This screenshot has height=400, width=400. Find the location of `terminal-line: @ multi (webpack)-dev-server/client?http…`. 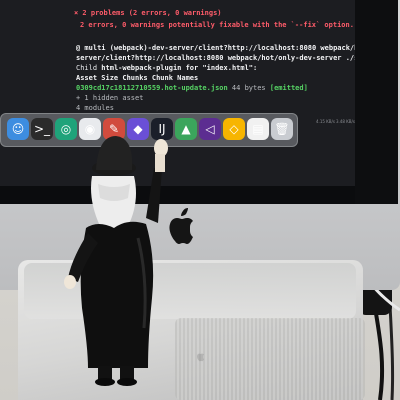

terminal-line: @ multi (webpack)-dev-server/client?http… is located at coordinates (215, 48).